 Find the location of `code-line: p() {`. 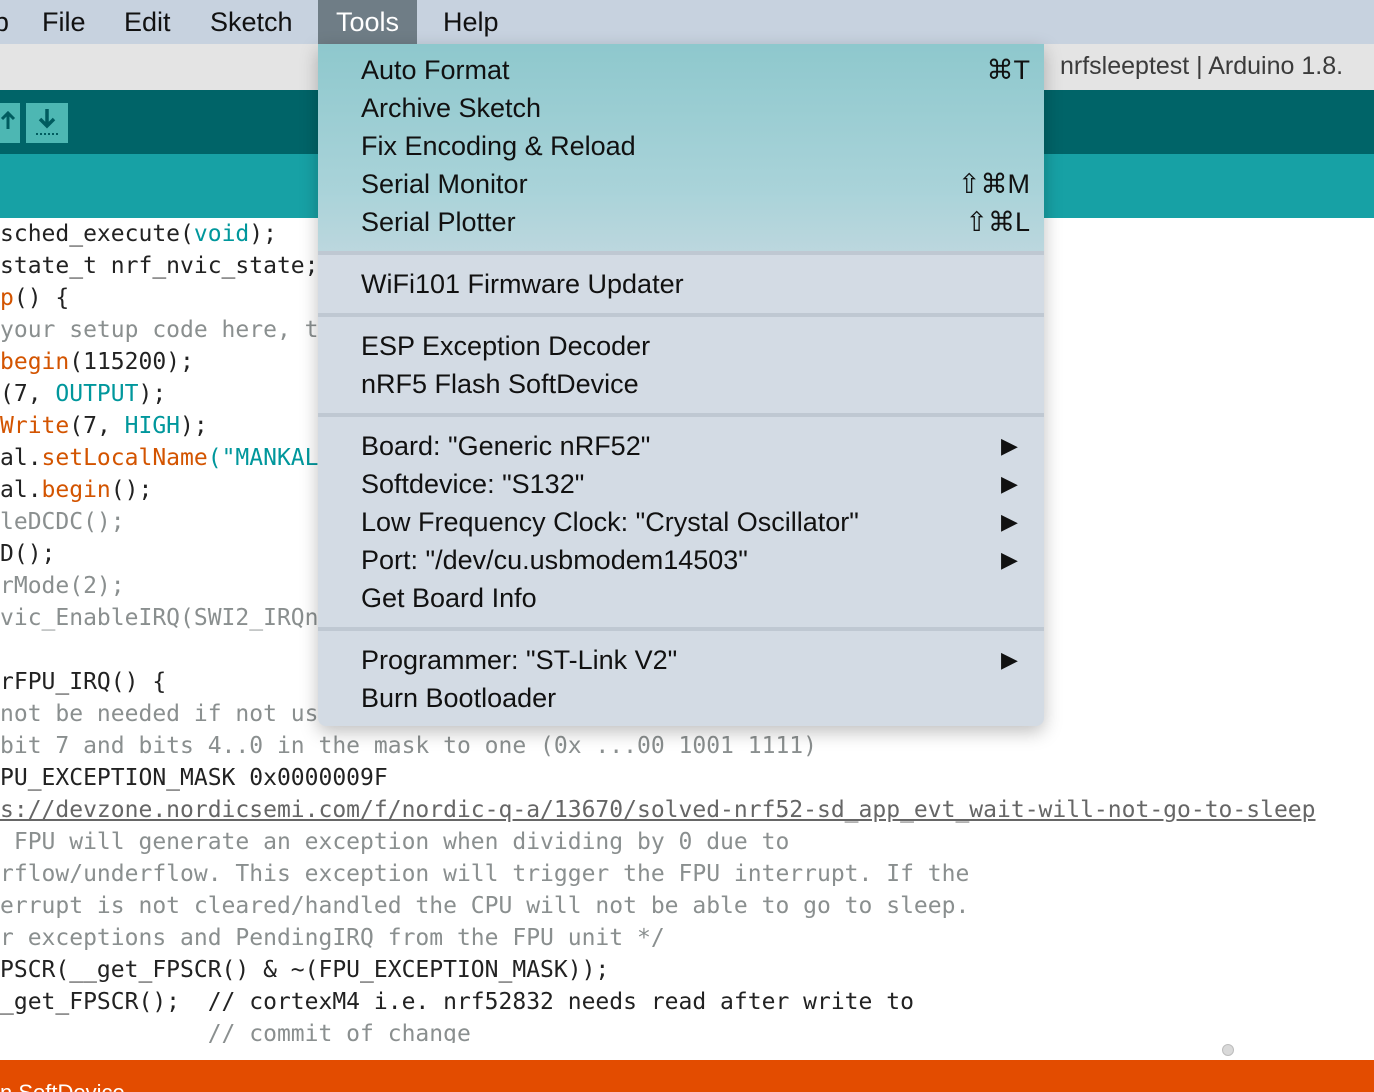

code-line: p() { is located at coordinates (34, 298).